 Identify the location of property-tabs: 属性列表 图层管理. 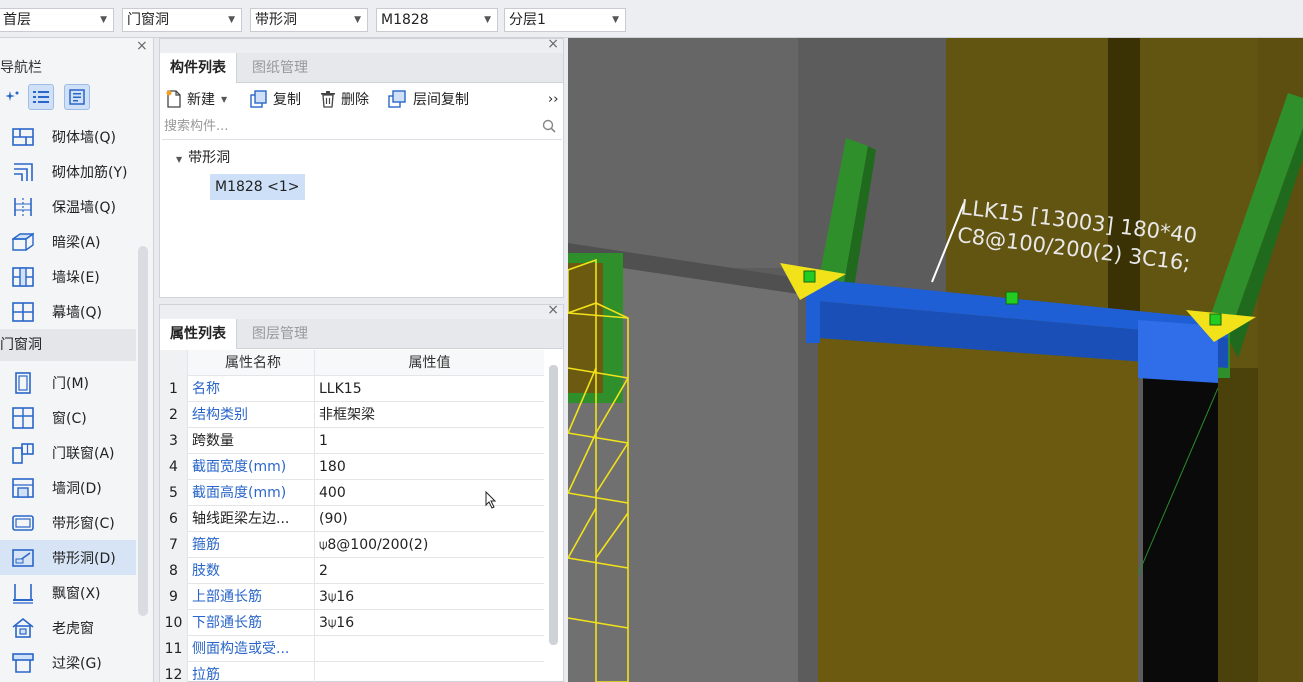
(361, 334).